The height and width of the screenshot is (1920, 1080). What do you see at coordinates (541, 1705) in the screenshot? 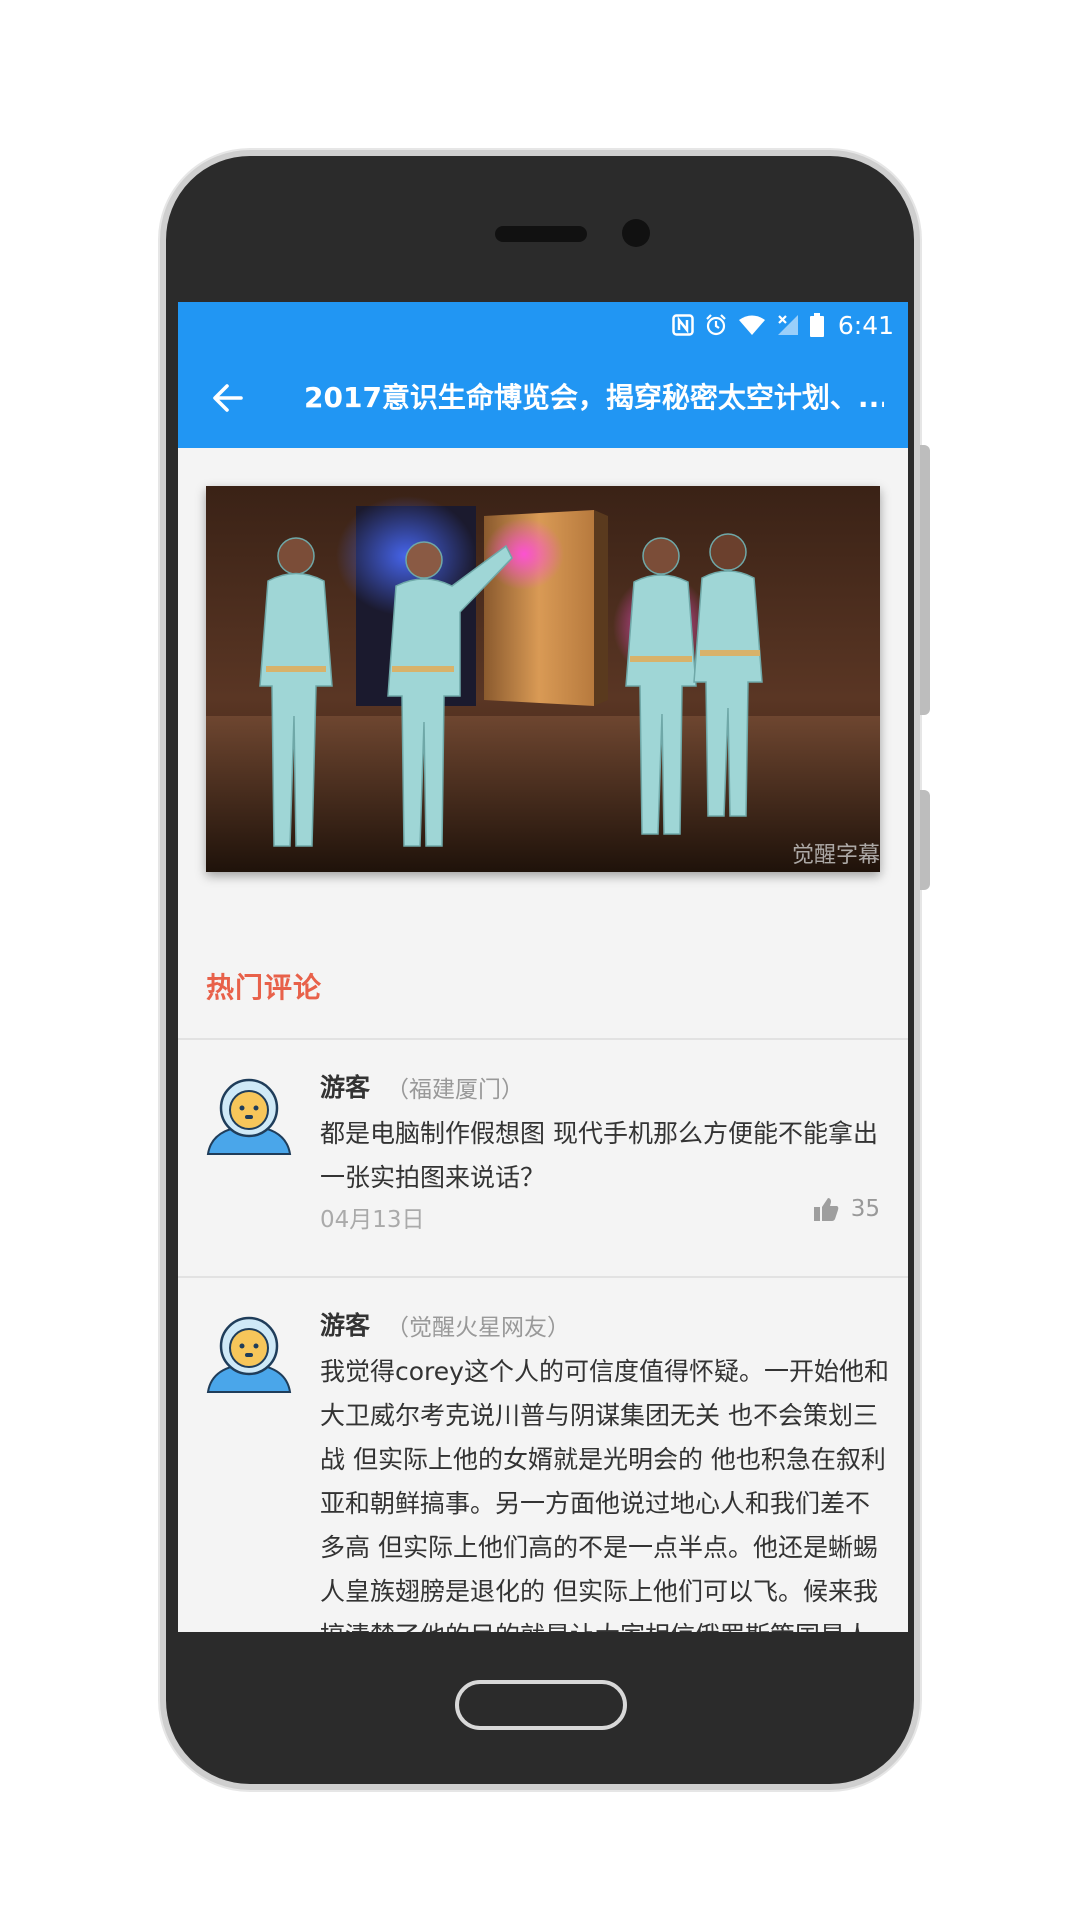
I see `home-button` at bounding box center [541, 1705].